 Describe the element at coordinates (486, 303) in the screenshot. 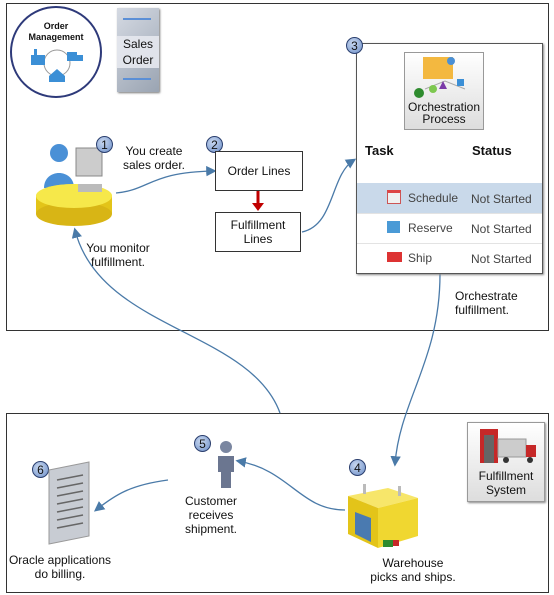

I see `orchestrate-text: Orchestrate fulfillment.` at that location.